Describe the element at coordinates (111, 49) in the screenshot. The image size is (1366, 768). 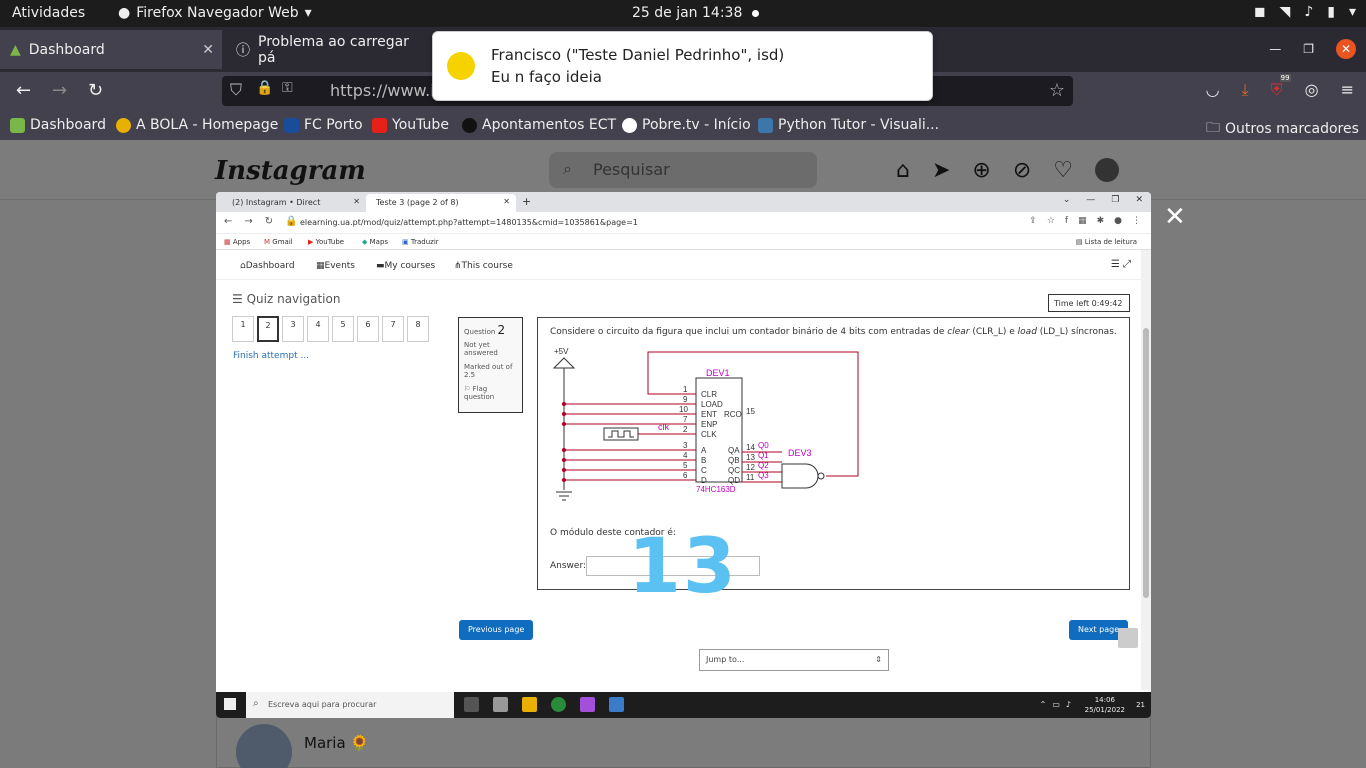
I see `tab-dashboard: ▲ Dashboard ✕` at that location.